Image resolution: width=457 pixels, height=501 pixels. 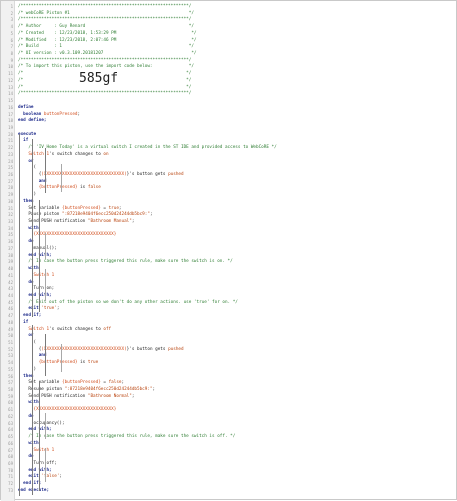 What do you see at coordinates (108, 390) in the screenshot?
I see `code-token: ":87218e9404f6ecc250d24244db5bc9:"` at bounding box center [108, 390].